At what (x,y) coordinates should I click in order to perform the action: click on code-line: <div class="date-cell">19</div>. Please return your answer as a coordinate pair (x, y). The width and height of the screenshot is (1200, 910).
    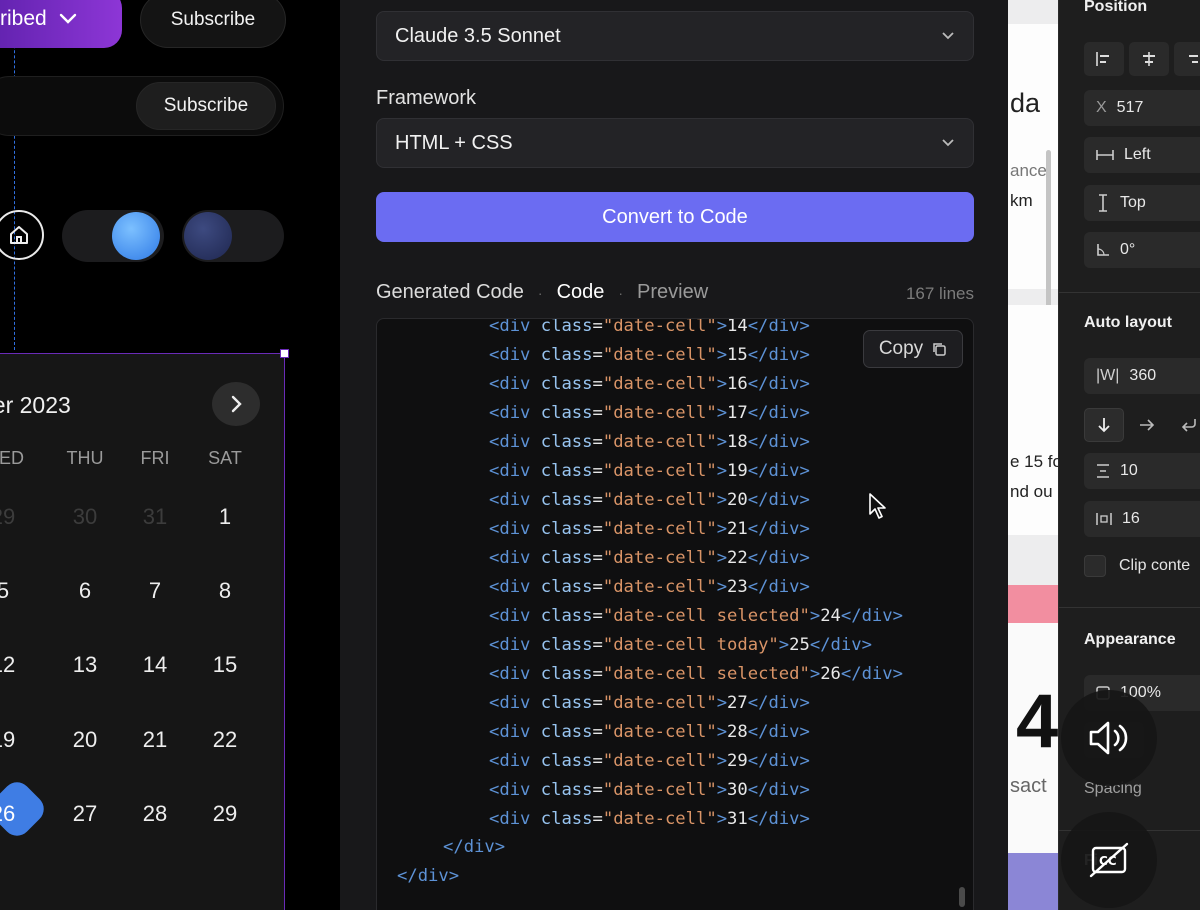
    Looking at the image, I should click on (649, 471).